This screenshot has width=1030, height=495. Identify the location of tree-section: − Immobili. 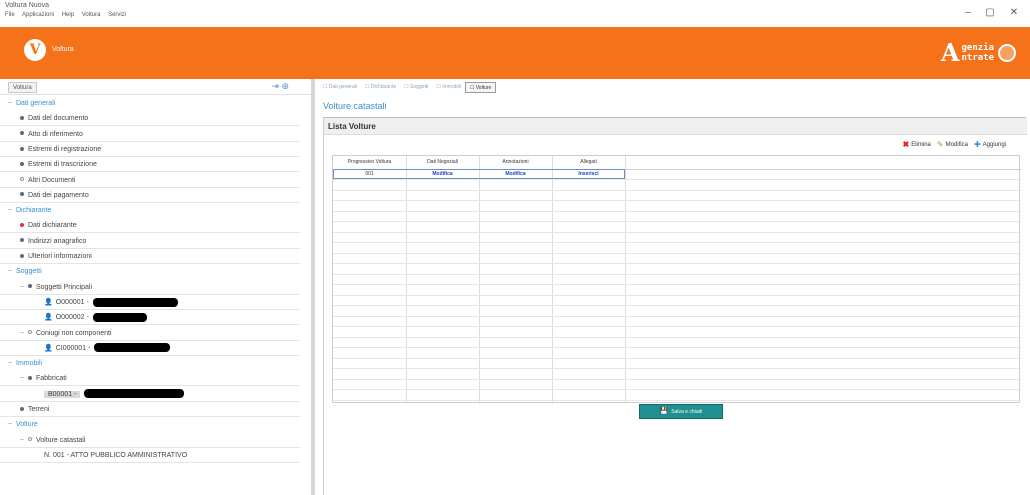
(150, 364).